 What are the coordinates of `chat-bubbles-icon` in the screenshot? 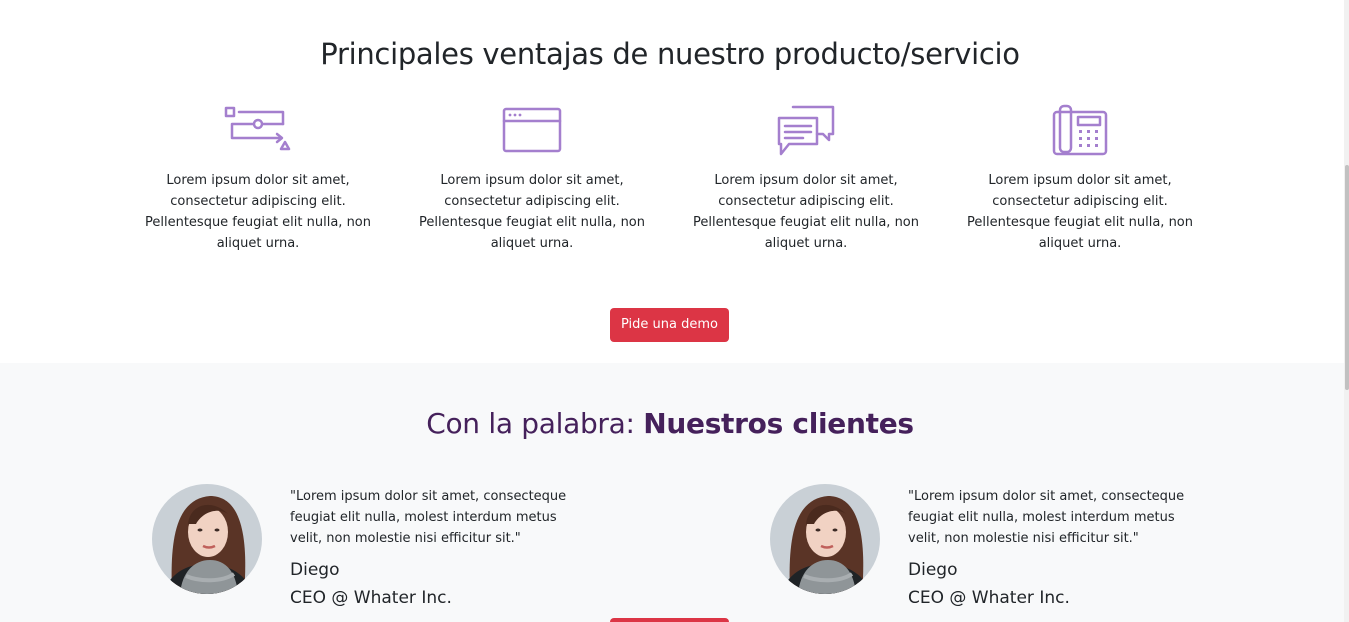 It's located at (806, 130).